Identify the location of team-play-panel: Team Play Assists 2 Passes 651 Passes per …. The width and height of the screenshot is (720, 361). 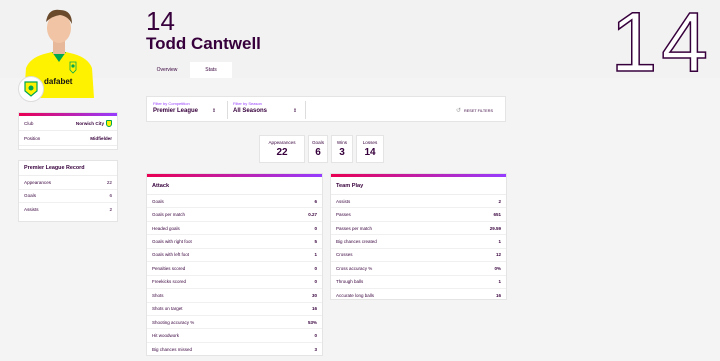
(418, 236).